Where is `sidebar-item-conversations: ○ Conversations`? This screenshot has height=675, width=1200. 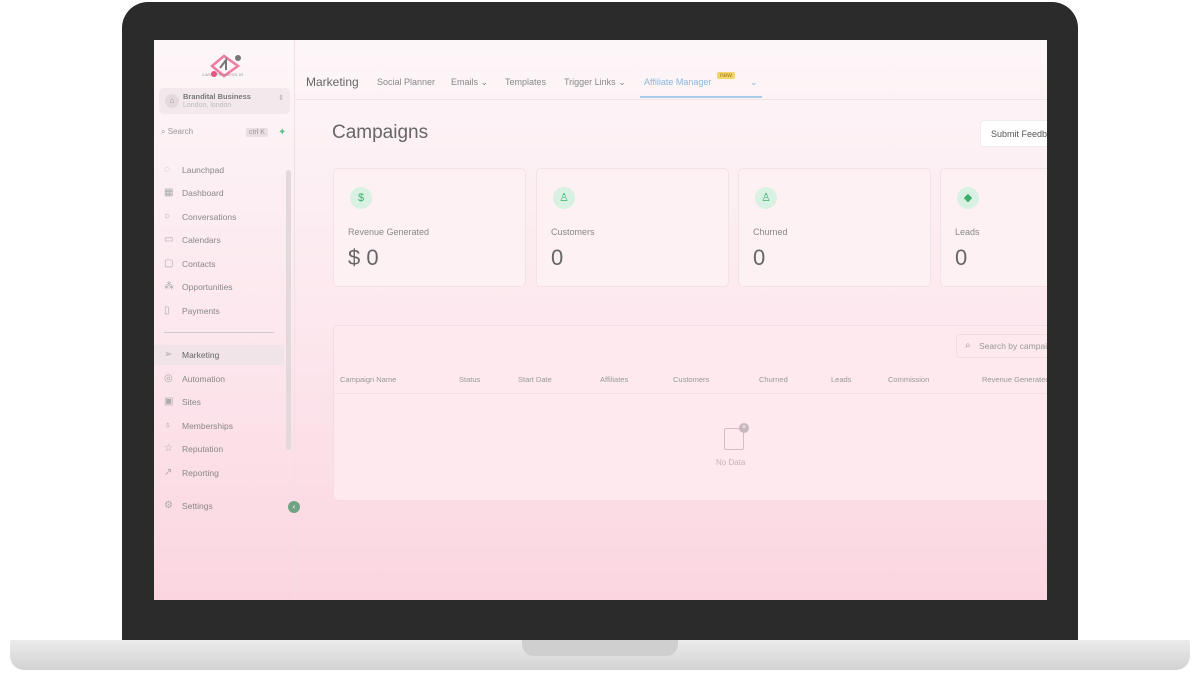 sidebar-item-conversations: ○ Conversations is located at coordinates (219, 217).